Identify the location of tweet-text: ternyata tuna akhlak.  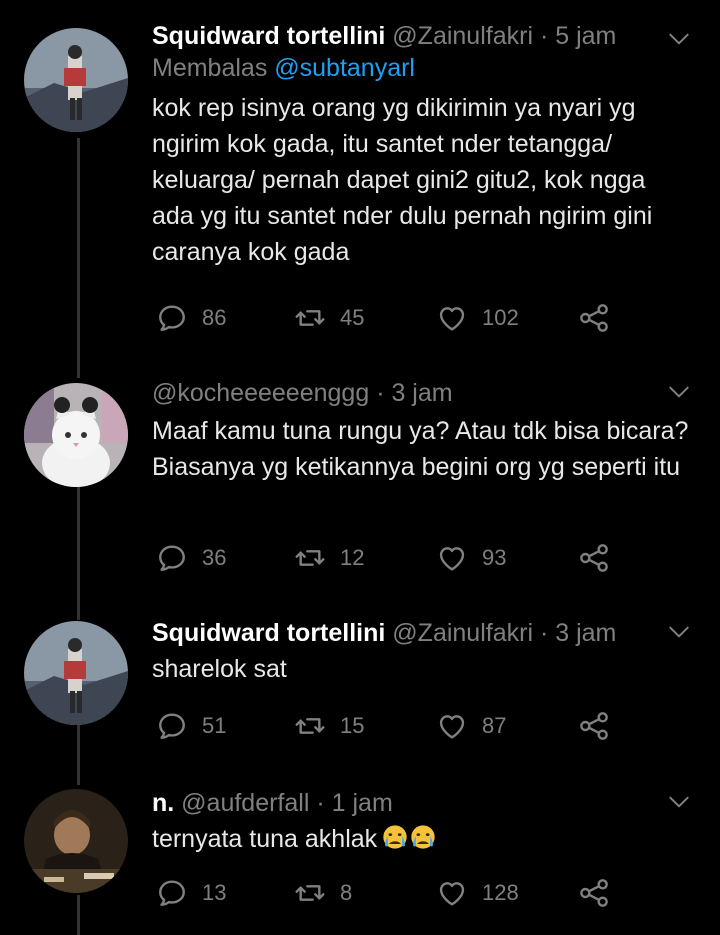
(265, 839).